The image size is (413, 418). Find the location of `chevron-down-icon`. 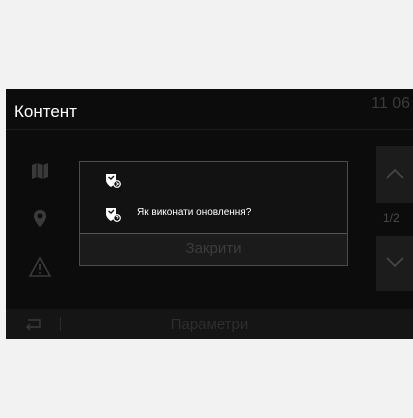

chevron-down-icon is located at coordinates (394, 262).